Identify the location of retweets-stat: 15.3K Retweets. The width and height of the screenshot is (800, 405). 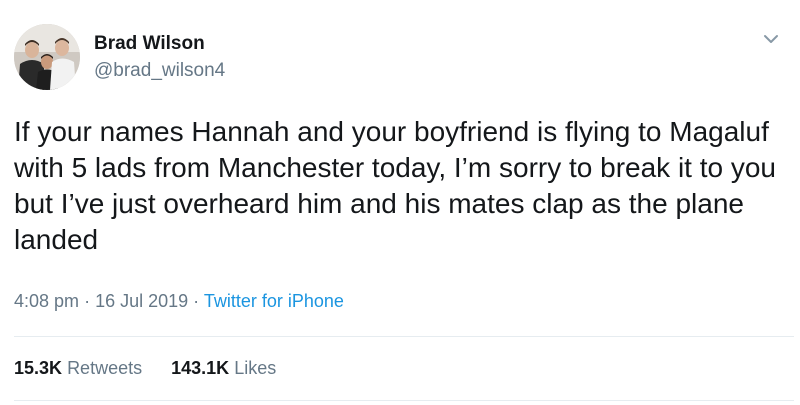
(80, 368).